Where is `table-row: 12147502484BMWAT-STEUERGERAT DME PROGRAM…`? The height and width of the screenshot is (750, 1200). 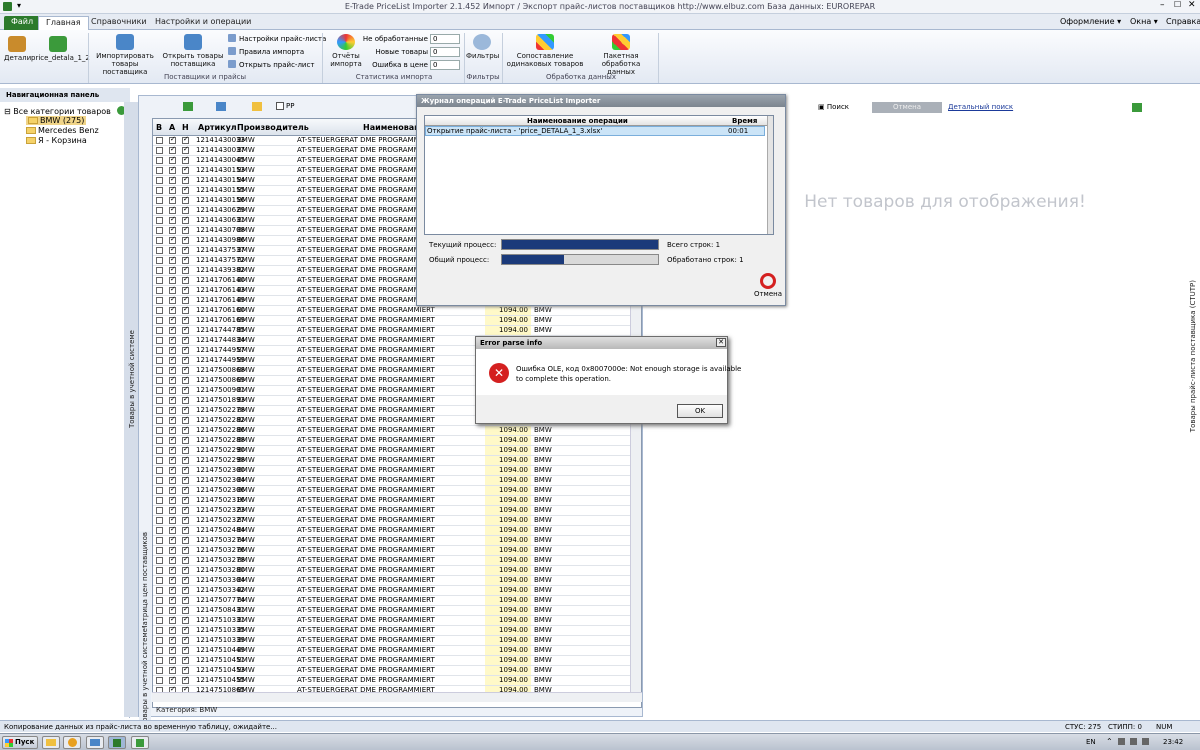 table-row: 12147502484BMWAT-STEUERGERAT DME PROGRAM… is located at coordinates (397, 530).